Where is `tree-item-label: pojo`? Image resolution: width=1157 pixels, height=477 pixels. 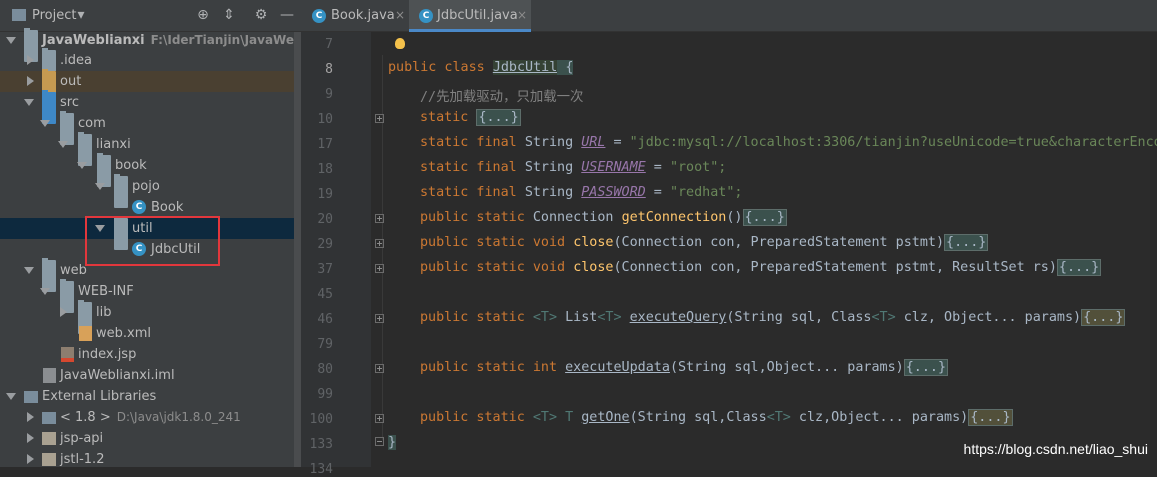
tree-item-label: pojo is located at coordinates (146, 186).